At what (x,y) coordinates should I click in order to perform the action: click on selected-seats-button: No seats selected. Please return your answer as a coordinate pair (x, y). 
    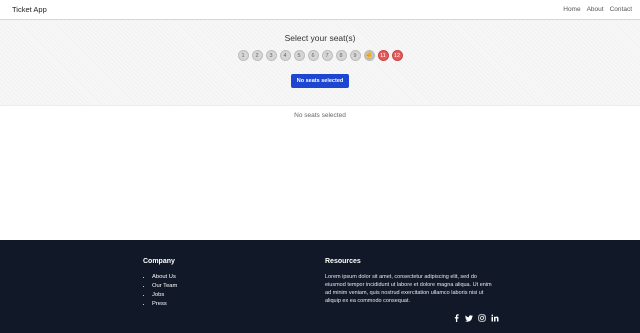
    Looking at the image, I should click on (320, 81).